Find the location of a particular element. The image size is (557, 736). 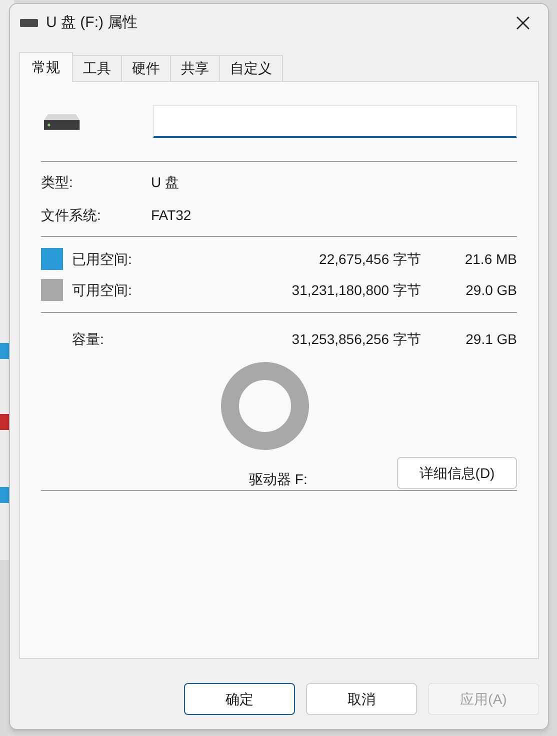

space-label: 已用空间: is located at coordinates (102, 259).